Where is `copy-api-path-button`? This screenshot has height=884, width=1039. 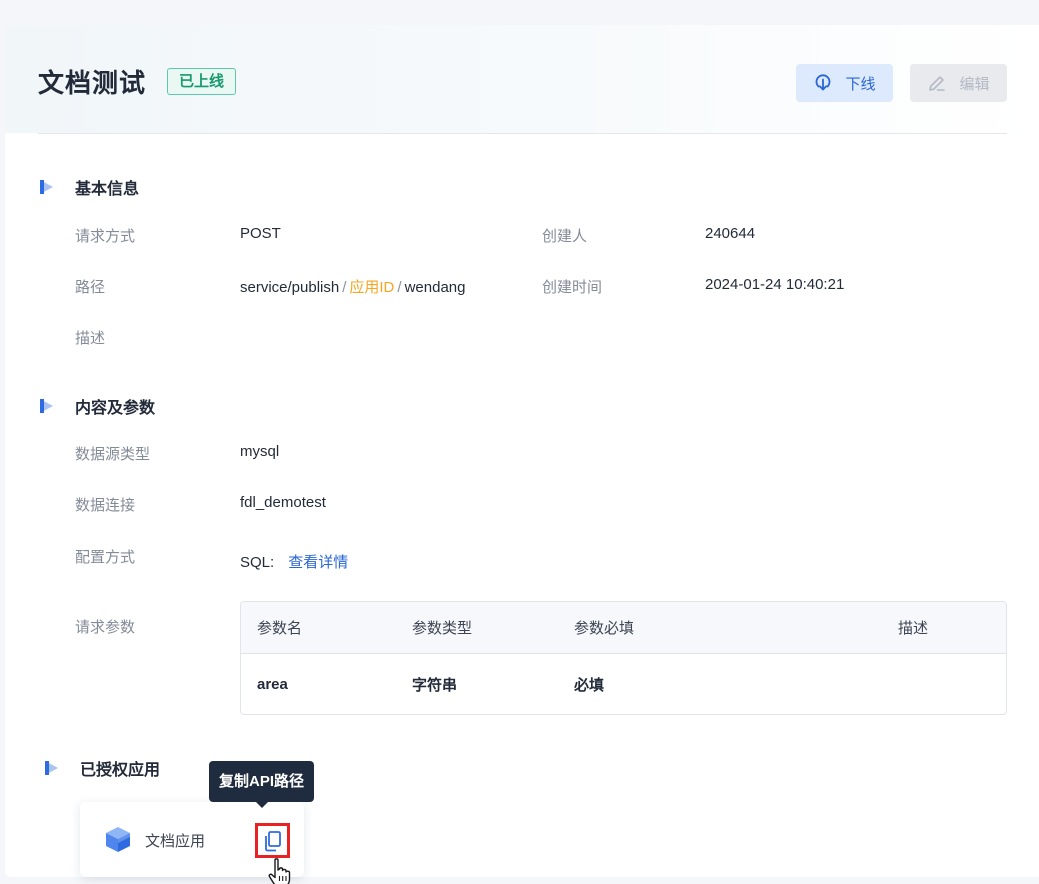 copy-api-path-button is located at coordinates (272, 840).